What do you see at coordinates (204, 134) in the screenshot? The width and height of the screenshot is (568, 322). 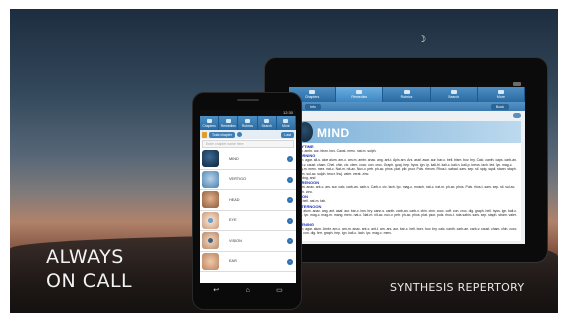 I see `book-icon` at bounding box center [204, 134].